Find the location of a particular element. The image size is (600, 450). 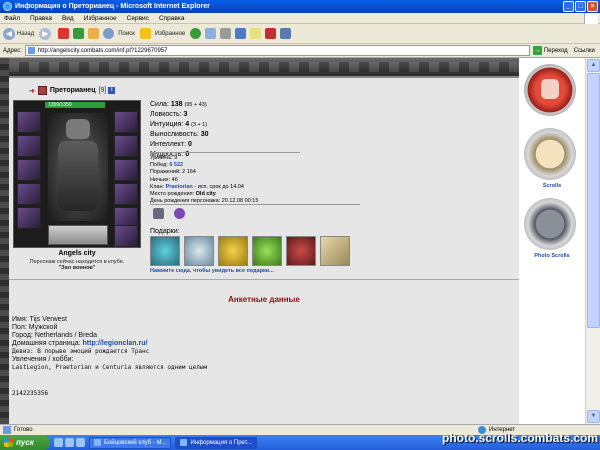

search-icon is located at coordinates (109, 33).